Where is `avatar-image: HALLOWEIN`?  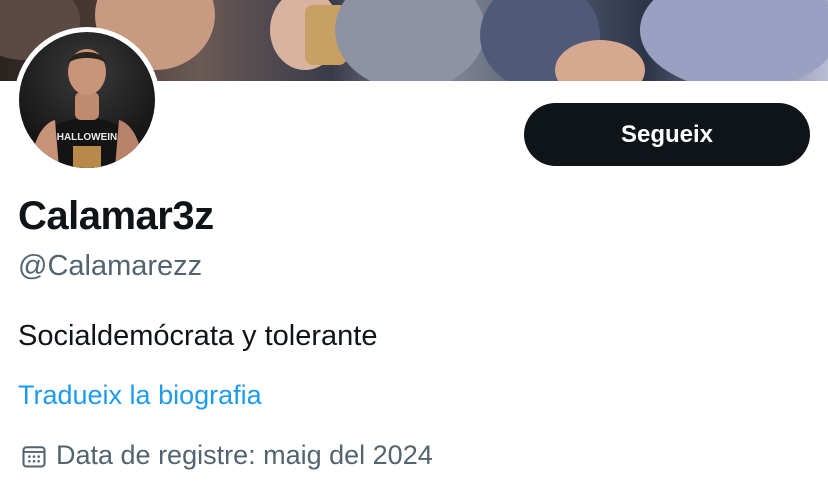
avatar-image: HALLOWEIN is located at coordinates (87, 100).